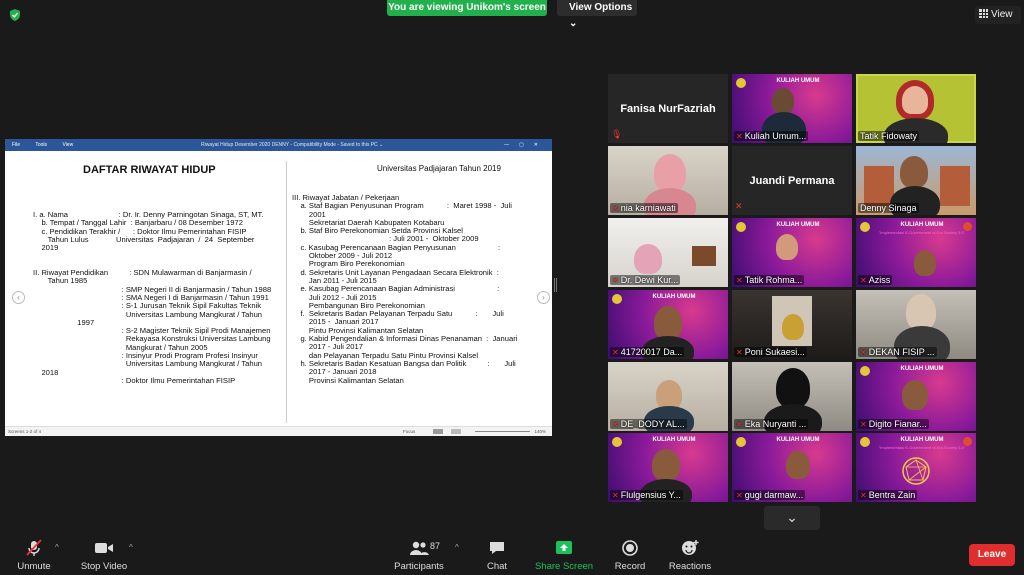 The height and width of the screenshot is (575, 1024). I want to click on record-icon, so click(630, 548).